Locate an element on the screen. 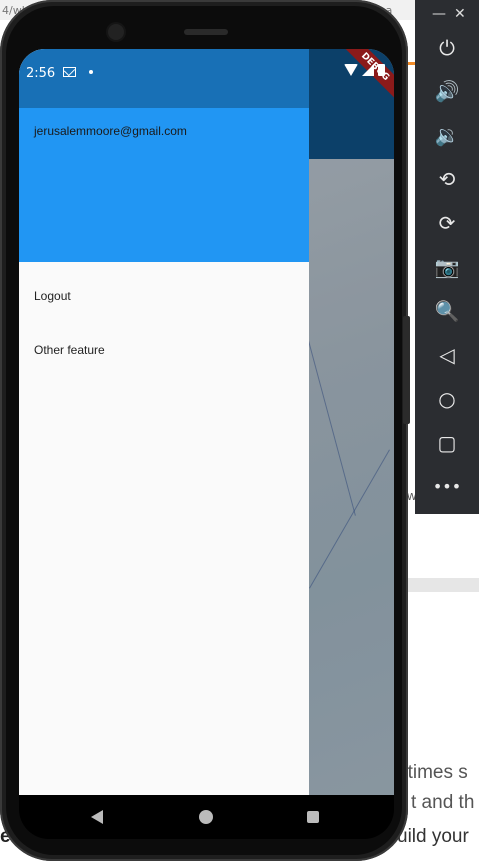 This screenshot has height=861, width=479. back-triangle-icon is located at coordinates (97, 817).